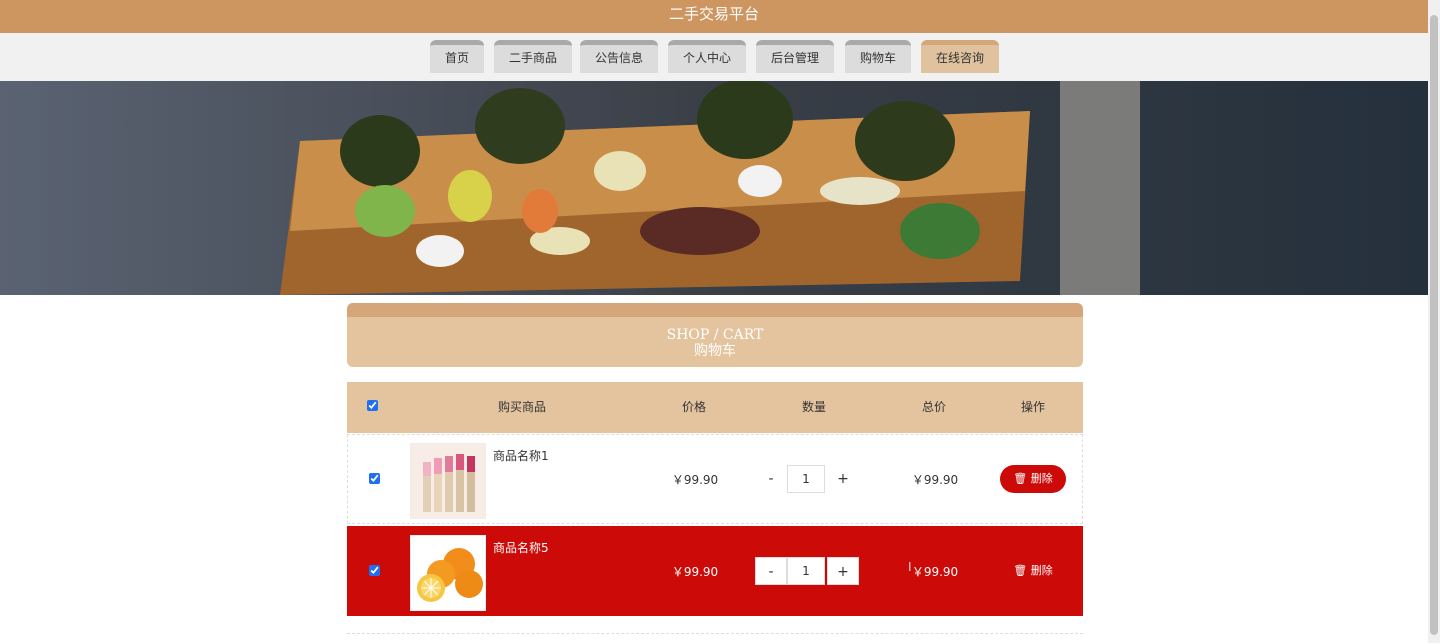 The height and width of the screenshot is (644, 1440). I want to click on site-title: 二手交易平台, so click(713, 14).